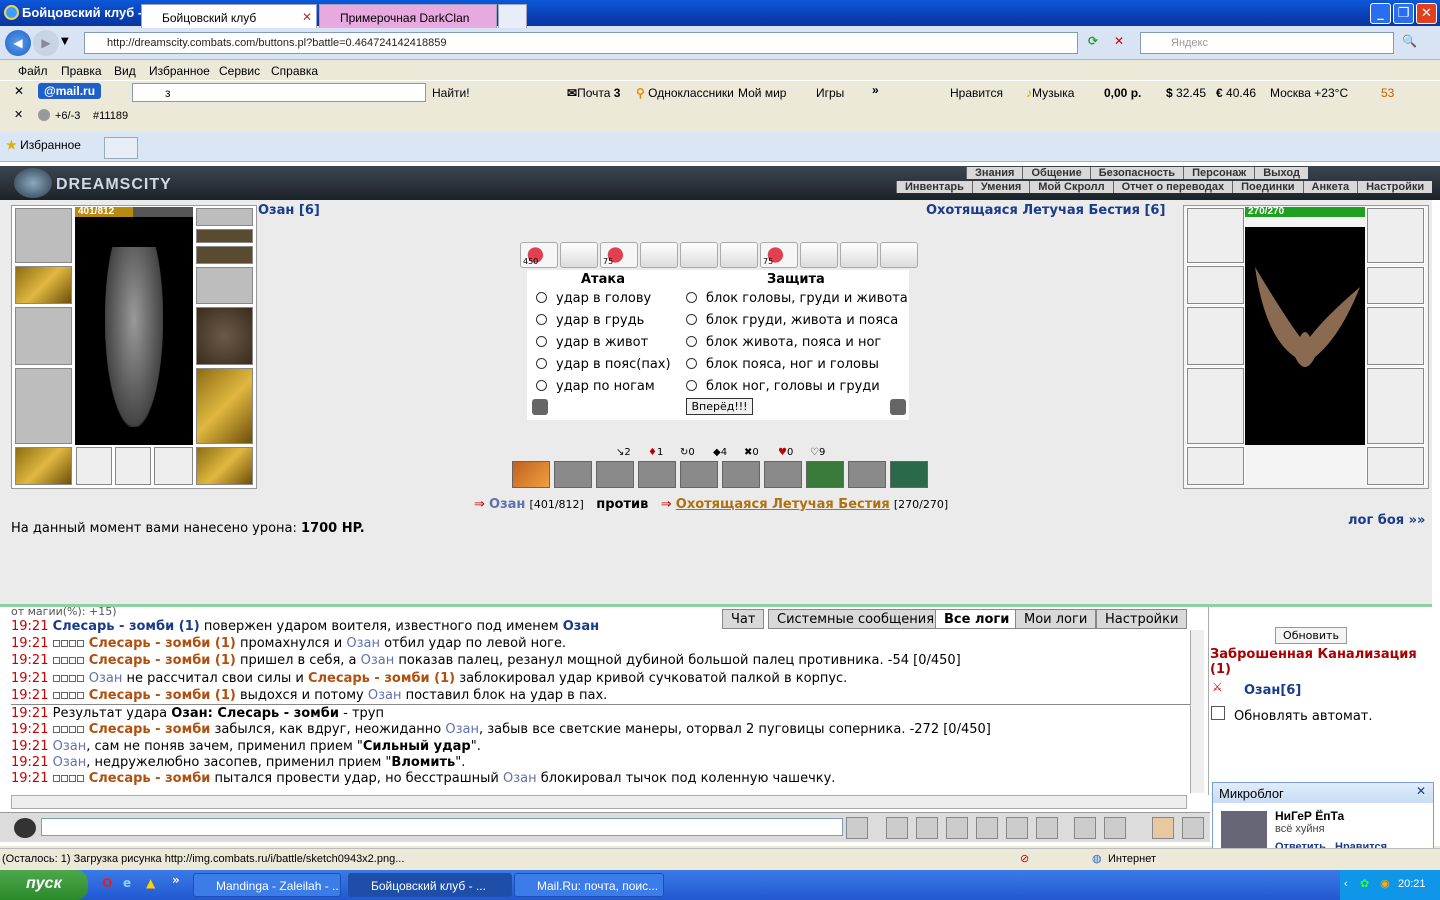  Describe the element at coordinates (1386, 520) in the screenshot. I see `battle-log-link: лог боя »»` at that location.